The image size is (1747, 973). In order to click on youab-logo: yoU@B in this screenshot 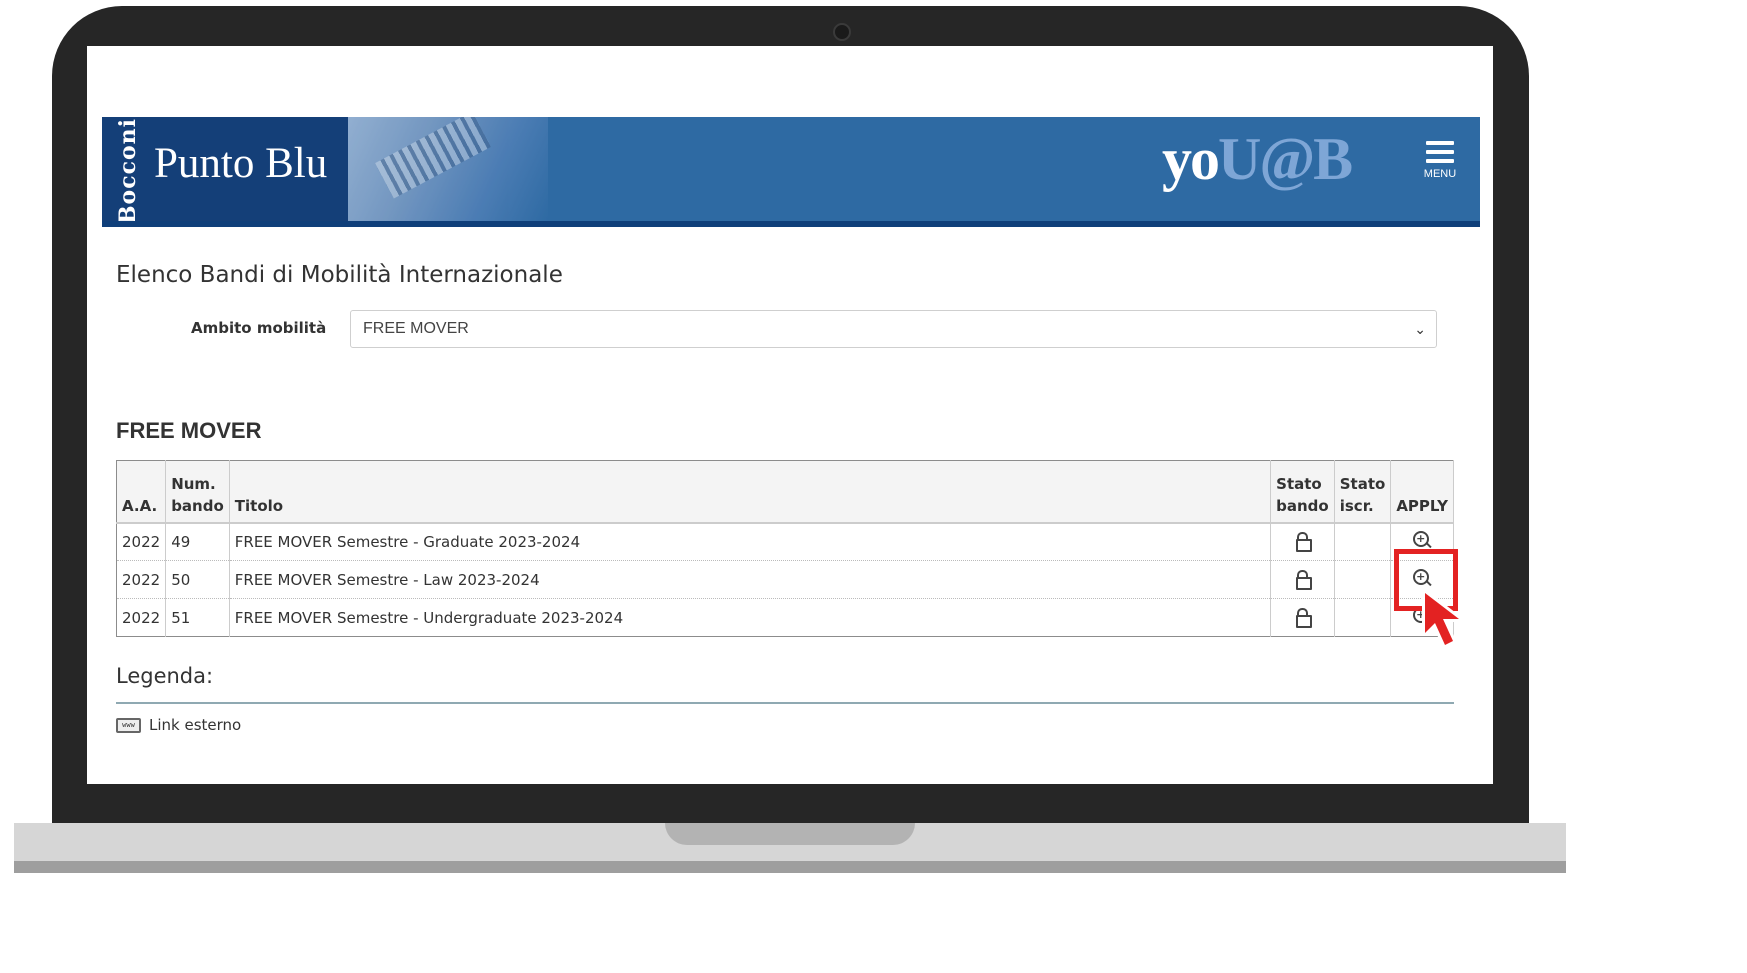, I will do `click(1257, 159)`.